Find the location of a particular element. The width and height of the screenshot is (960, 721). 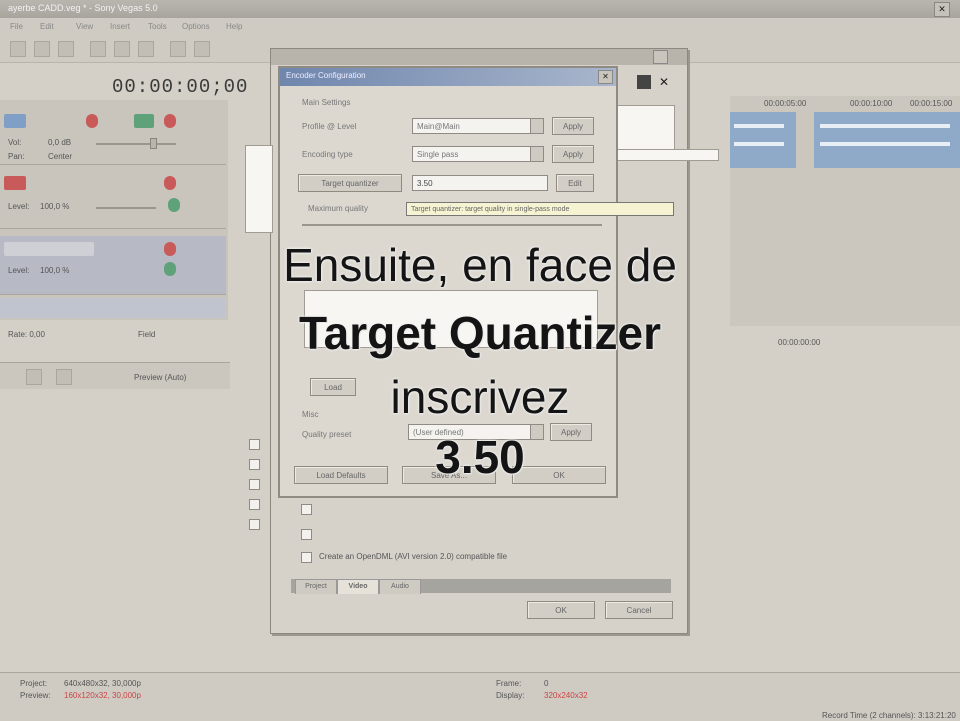

opendml-checkbox is located at coordinates (306, 557).